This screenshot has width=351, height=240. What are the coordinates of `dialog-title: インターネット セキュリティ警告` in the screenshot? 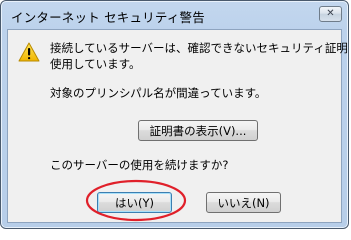 It's located at (108, 17).